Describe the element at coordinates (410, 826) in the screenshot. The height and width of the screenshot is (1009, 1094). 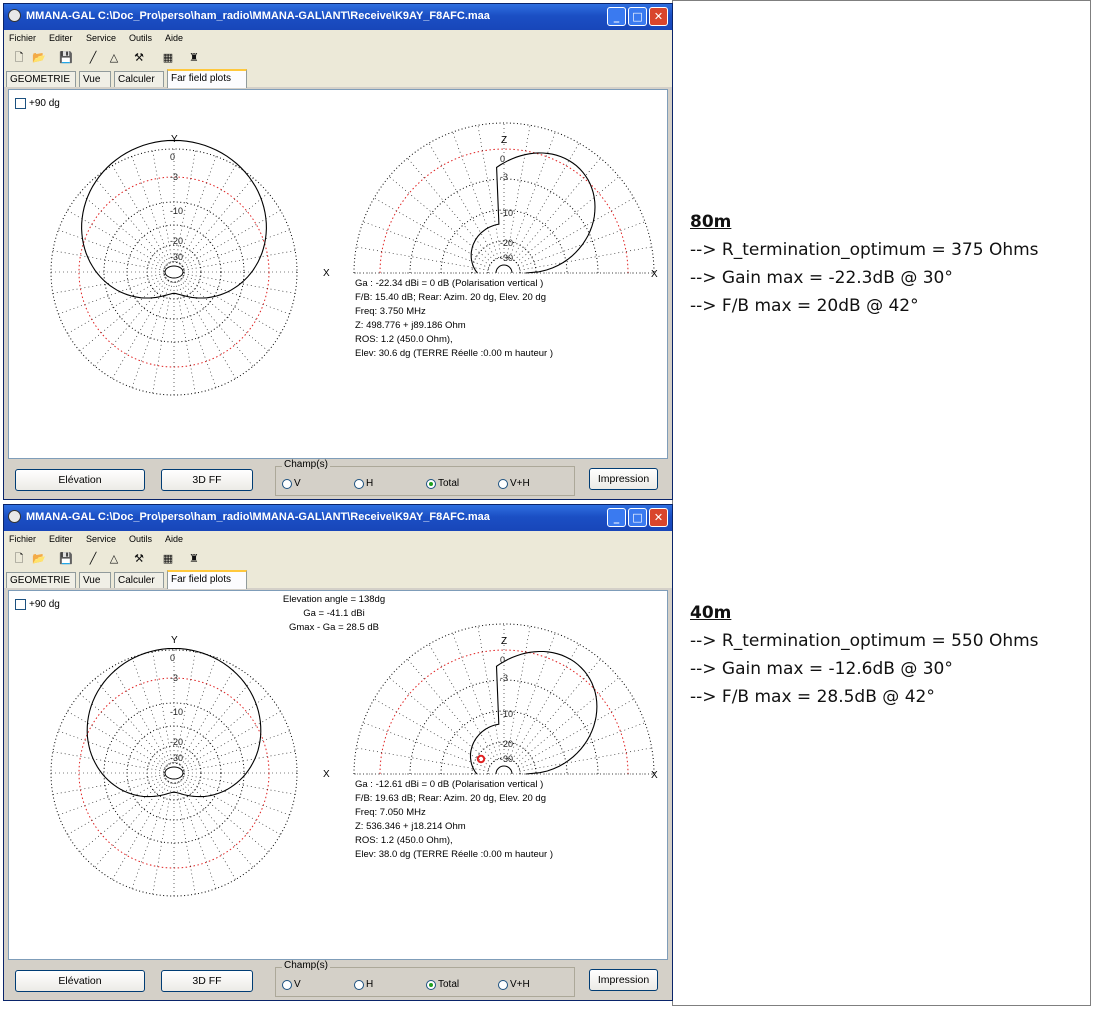
I see `info-line: Z: 536.346 + j18.214 Ohm` at that location.